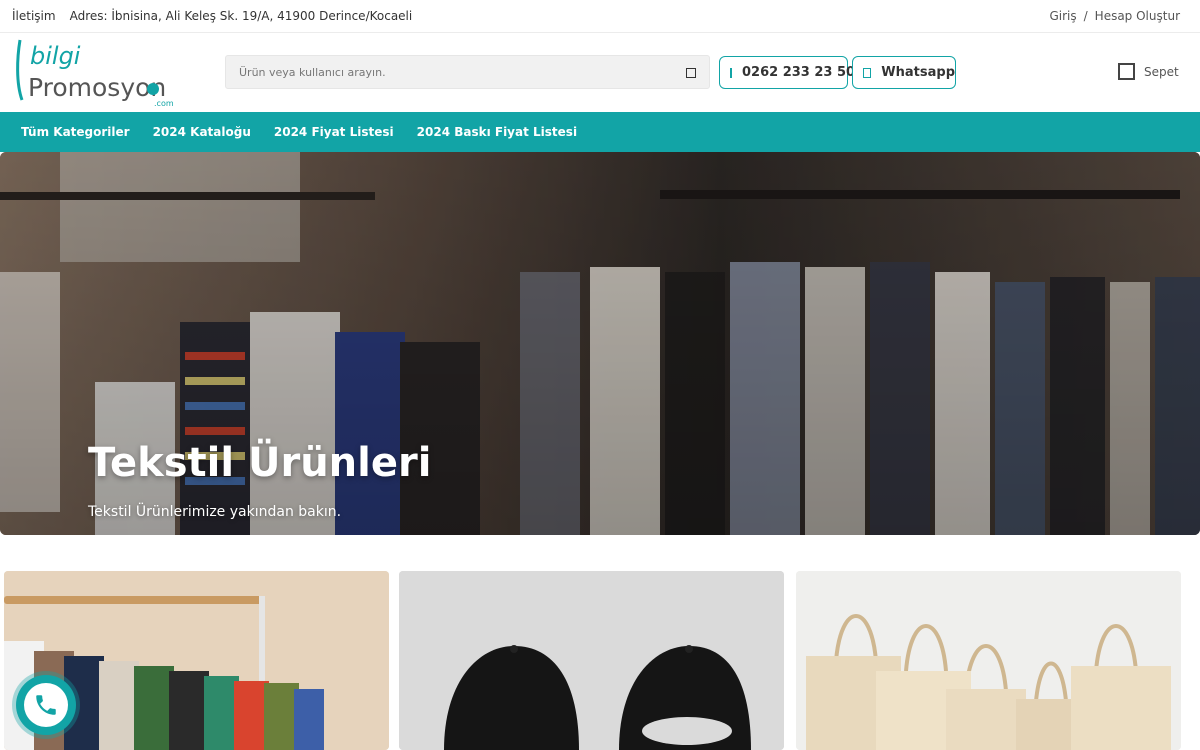 This screenshot has width=1200, height=750. What do you see at coordinates (446, 72) in the screenshot?
I see `search-input` at bounding box center [446, 72].